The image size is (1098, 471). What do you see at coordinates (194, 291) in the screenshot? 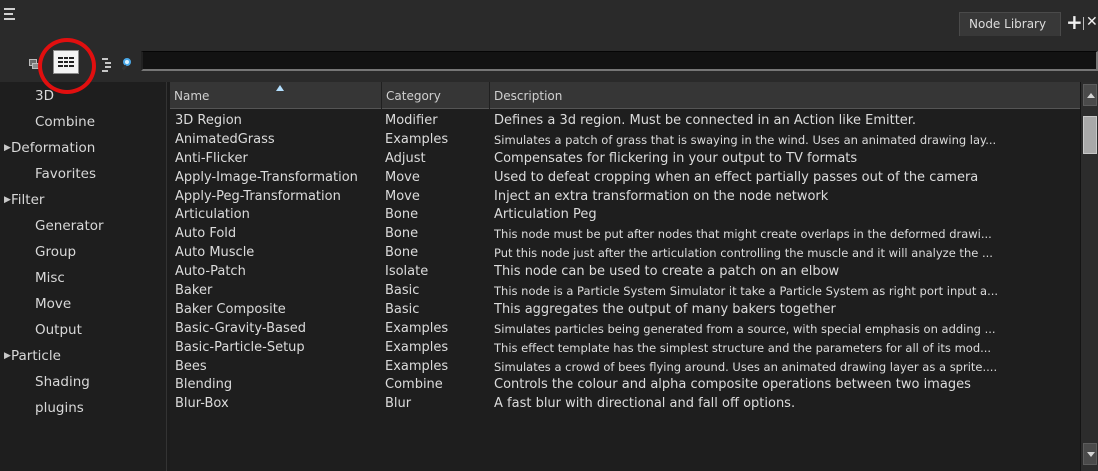
I see `cell-name: Baker` at bounding box center [194, 291].